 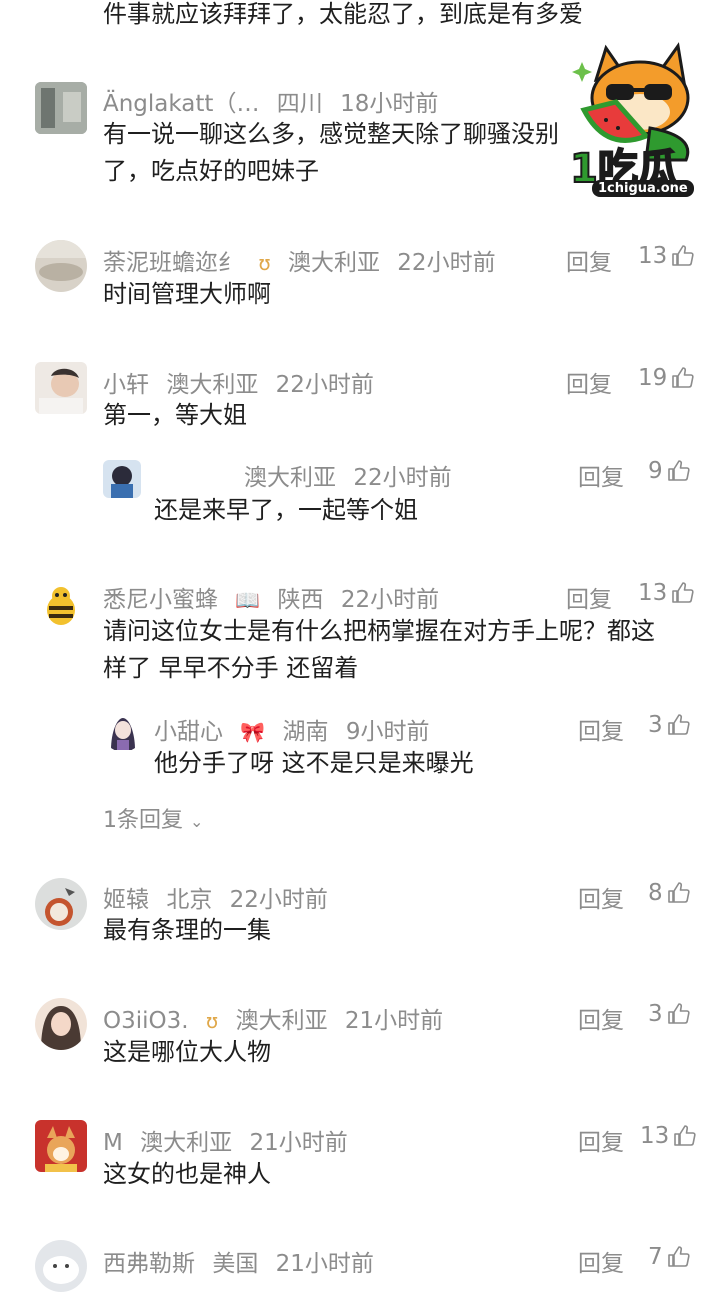 I want to click on expand-replies-button: 1条回复 ⌄, so click(x=153, y=818).